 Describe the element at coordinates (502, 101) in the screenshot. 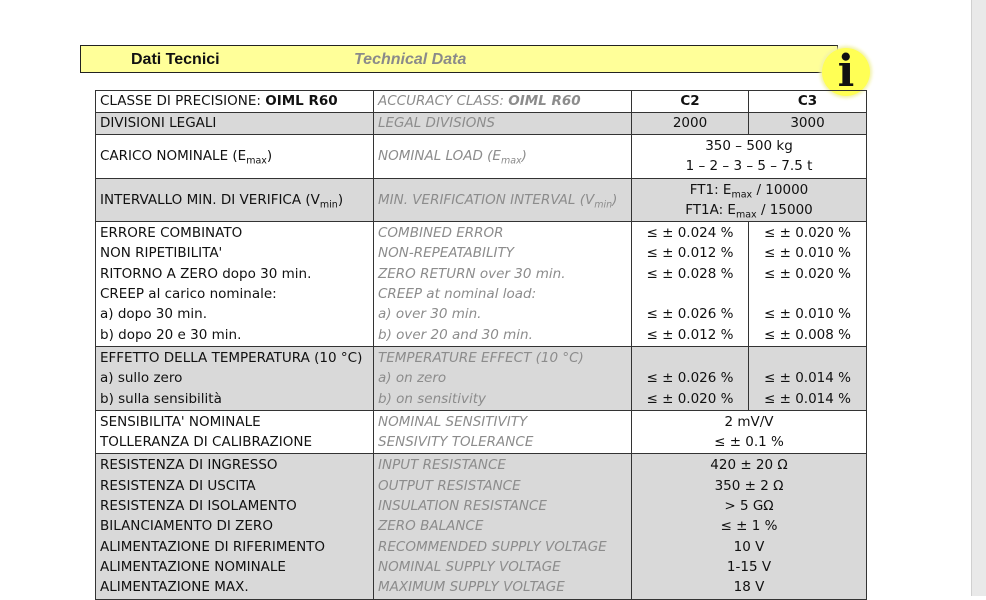

I see `label-en: ACCURACY CLASS: OIML R60` at that location.